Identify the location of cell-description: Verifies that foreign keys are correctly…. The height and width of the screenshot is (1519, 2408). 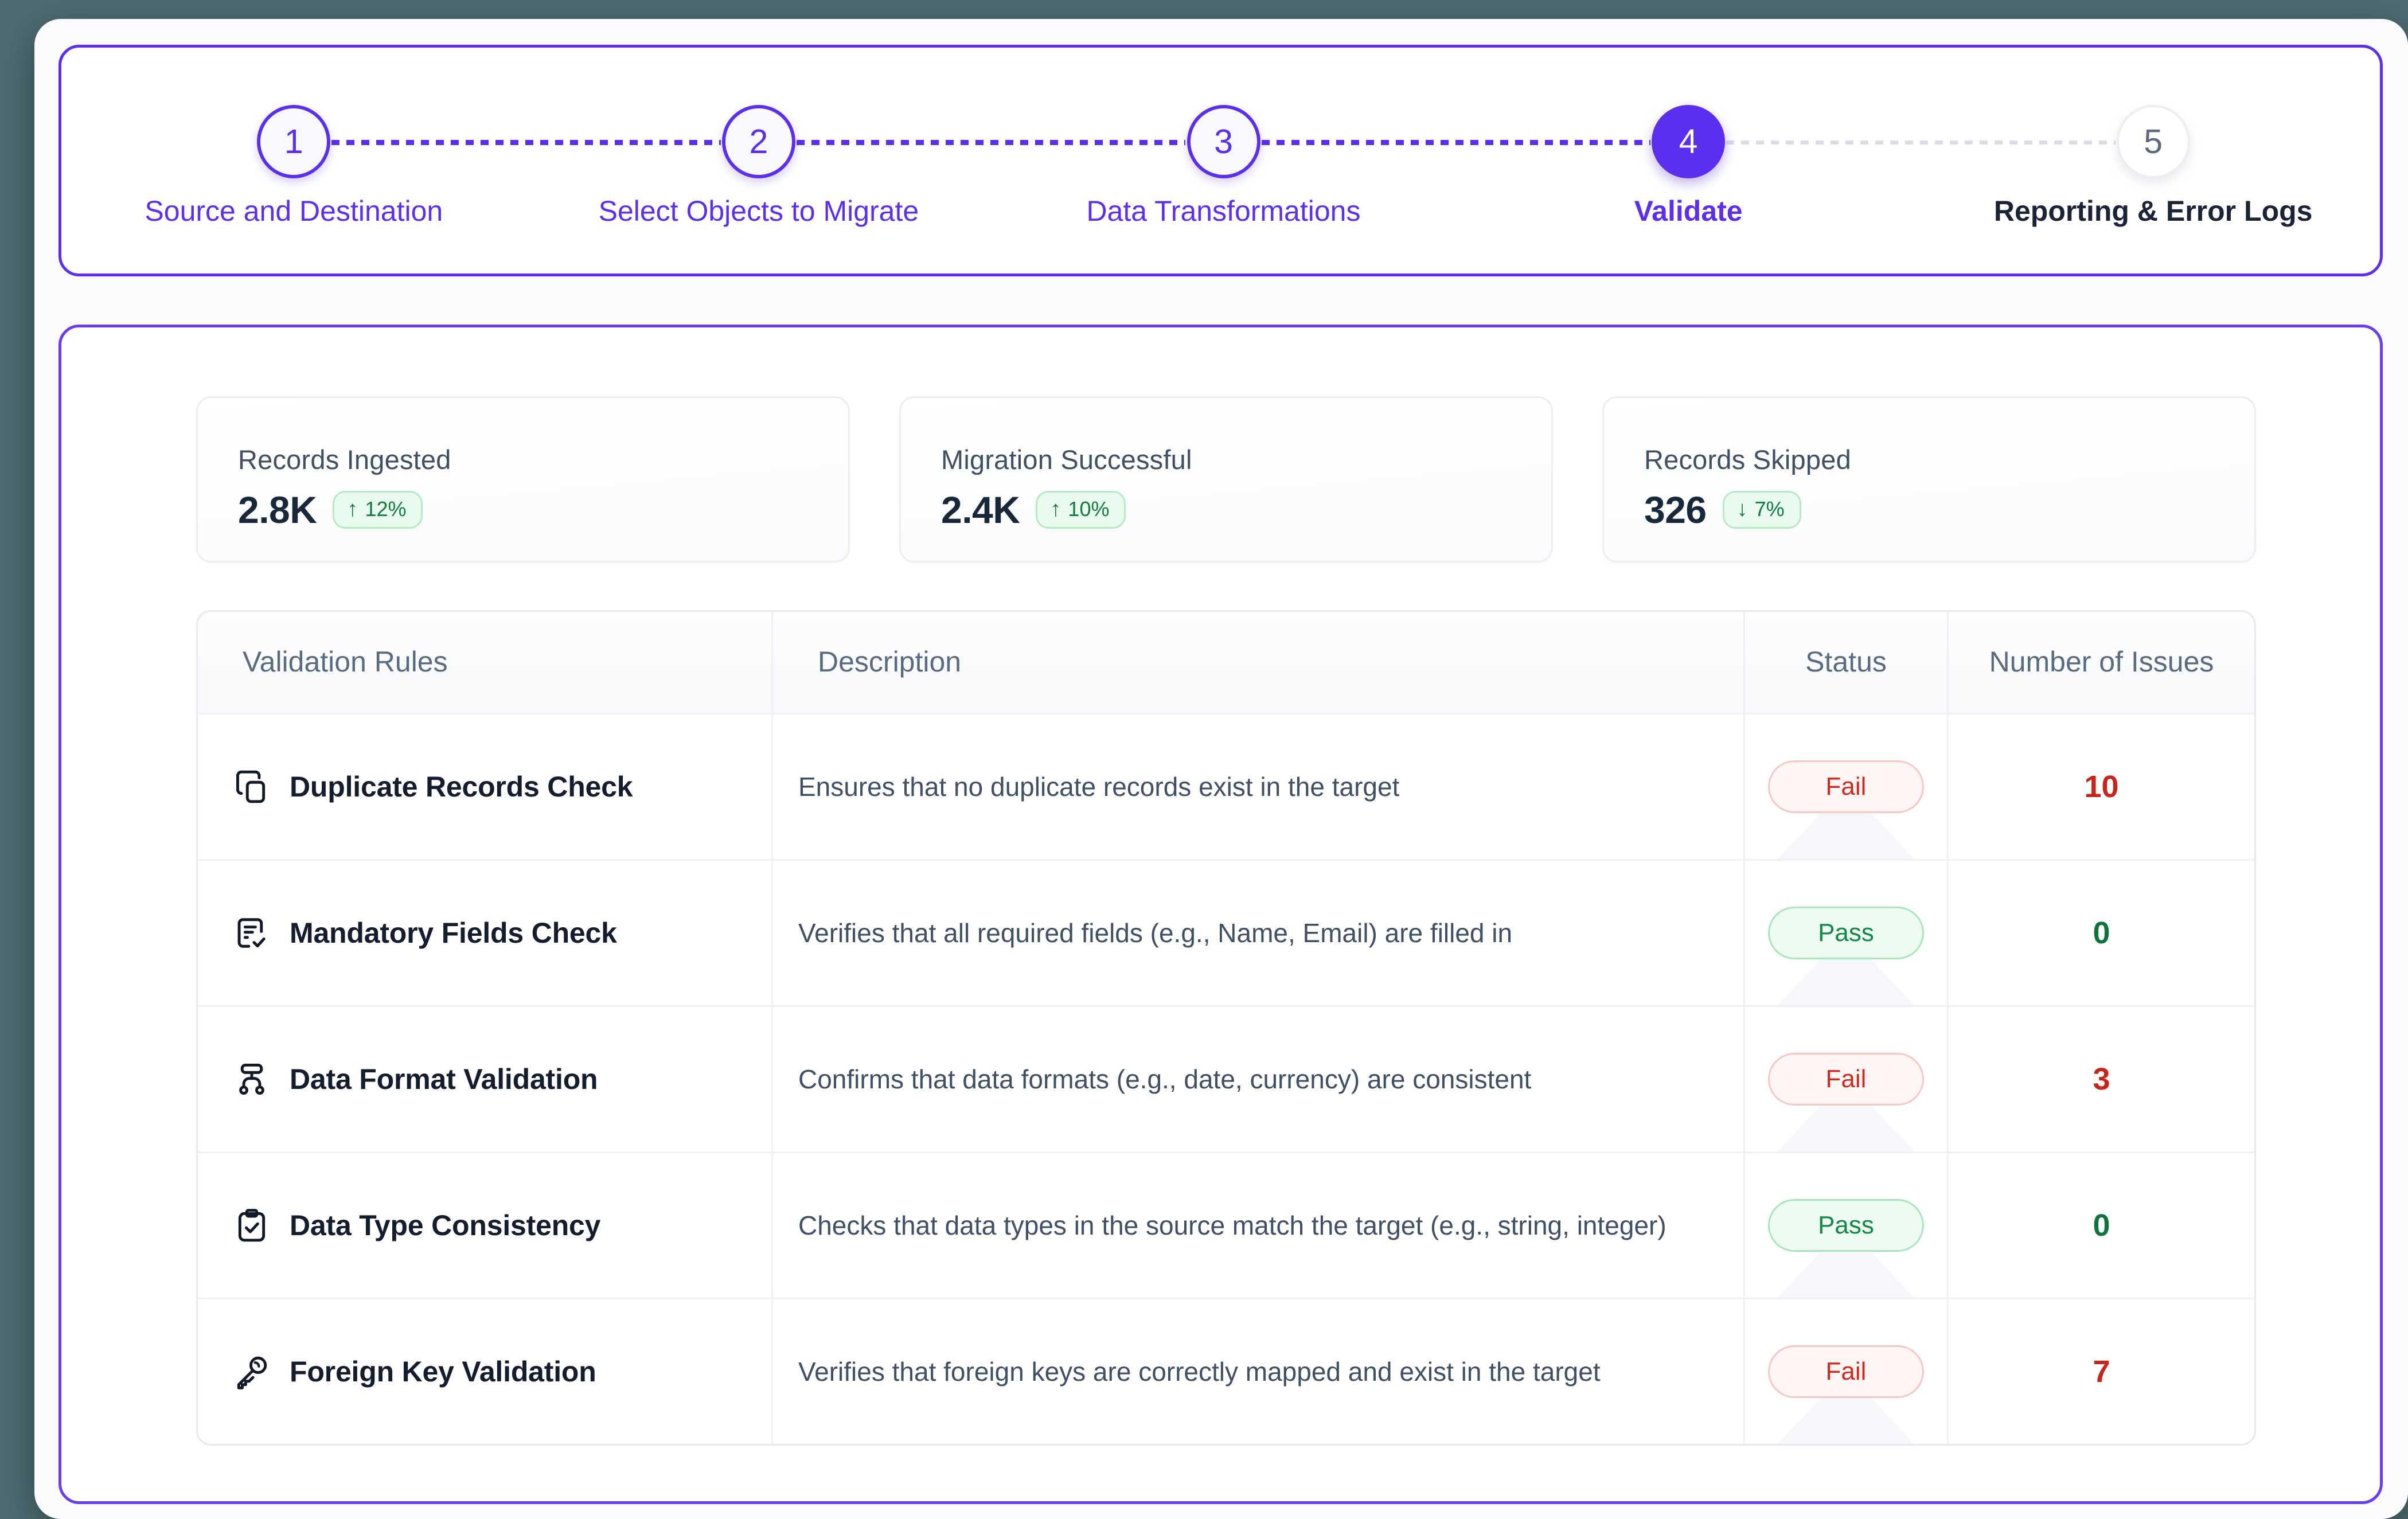
(1259, 1371).